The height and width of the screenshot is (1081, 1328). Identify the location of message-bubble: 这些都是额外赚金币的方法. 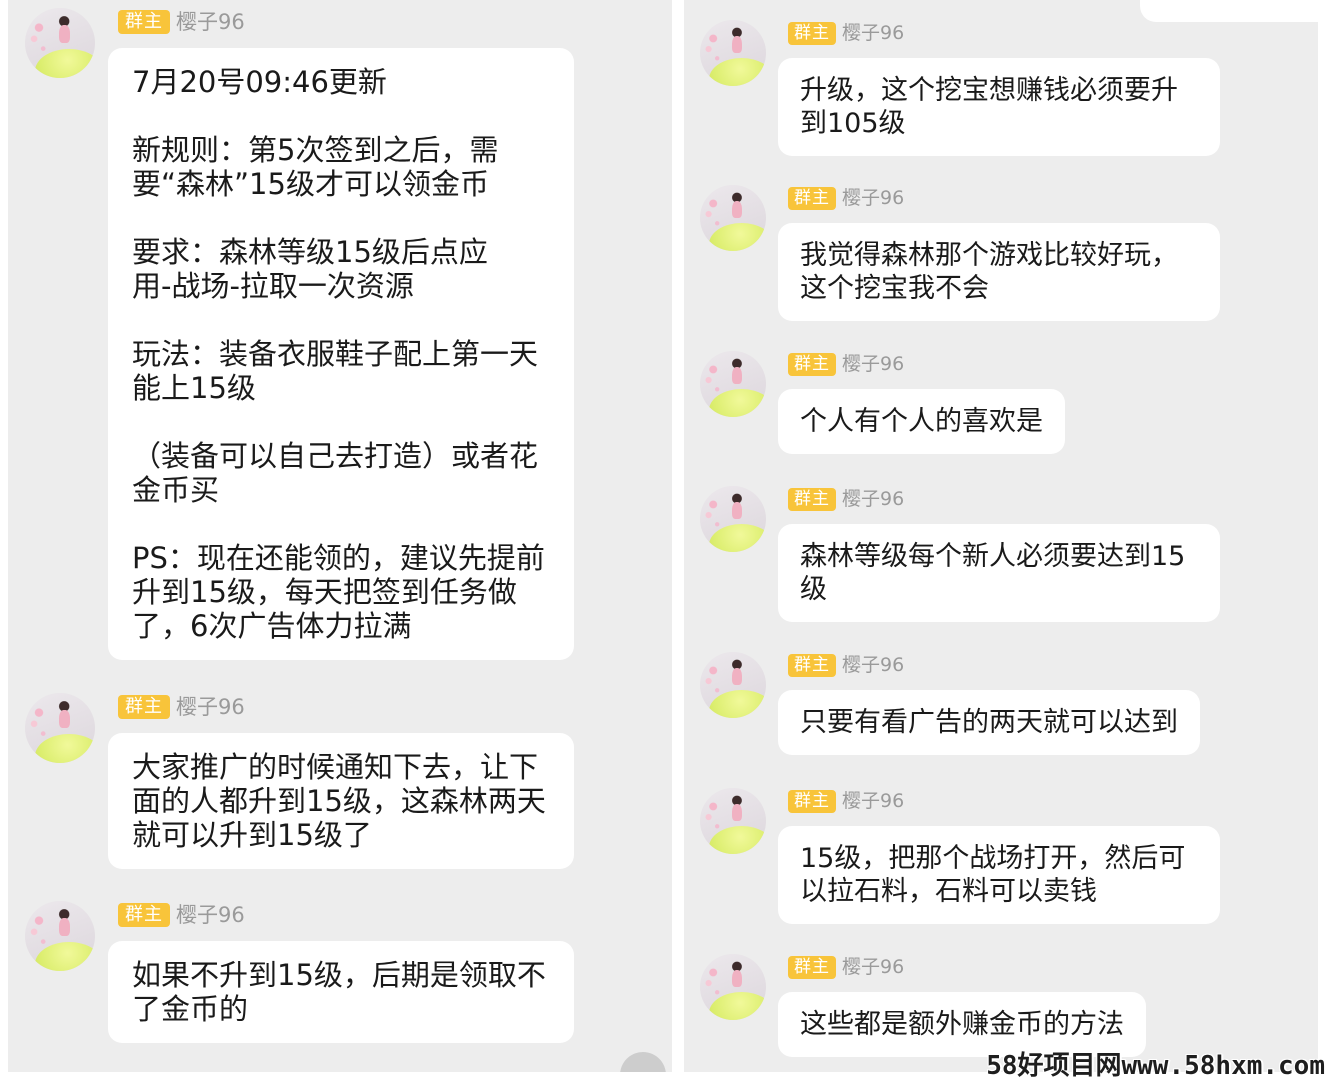
(962, 1024).